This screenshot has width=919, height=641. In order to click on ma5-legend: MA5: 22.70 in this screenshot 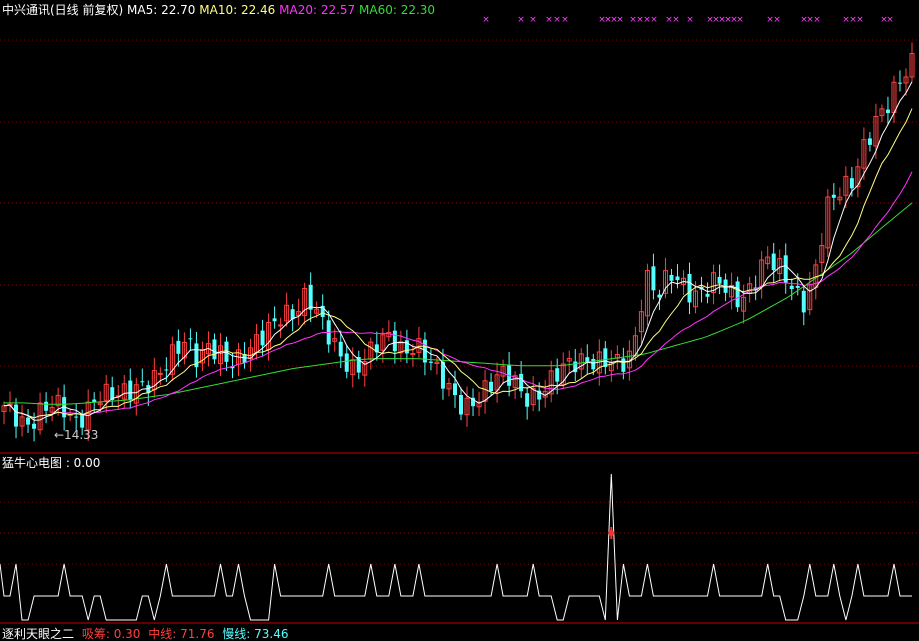, I will do `click(161, 10)`.